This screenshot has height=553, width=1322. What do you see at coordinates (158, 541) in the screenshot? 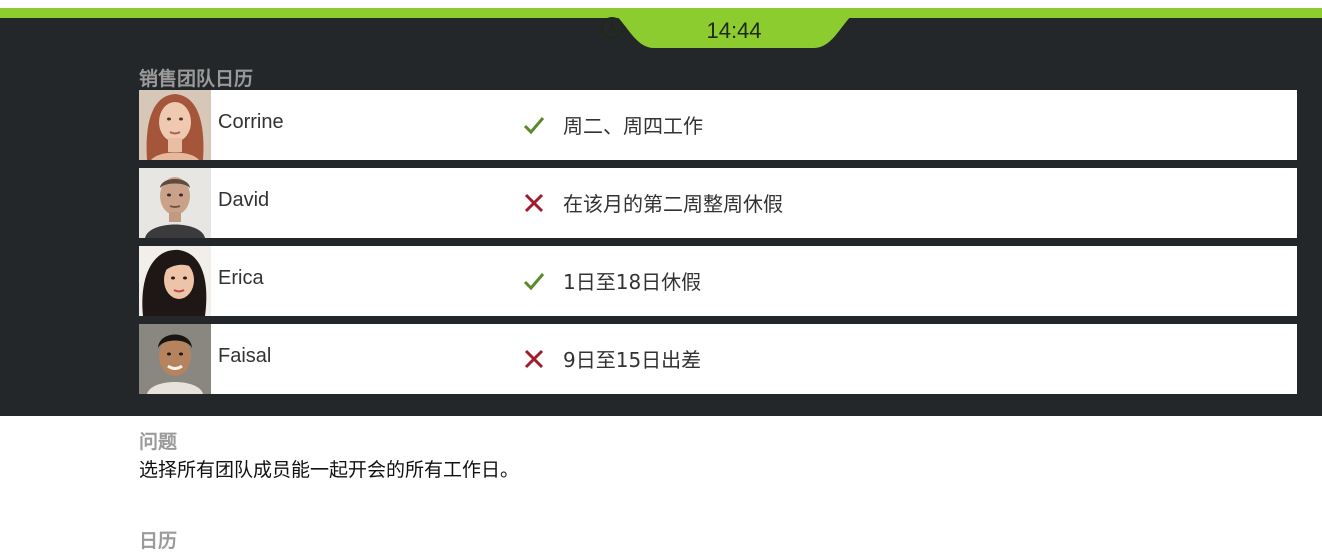
I see `calendar-title: 日历` at bounding box center [158, 541].